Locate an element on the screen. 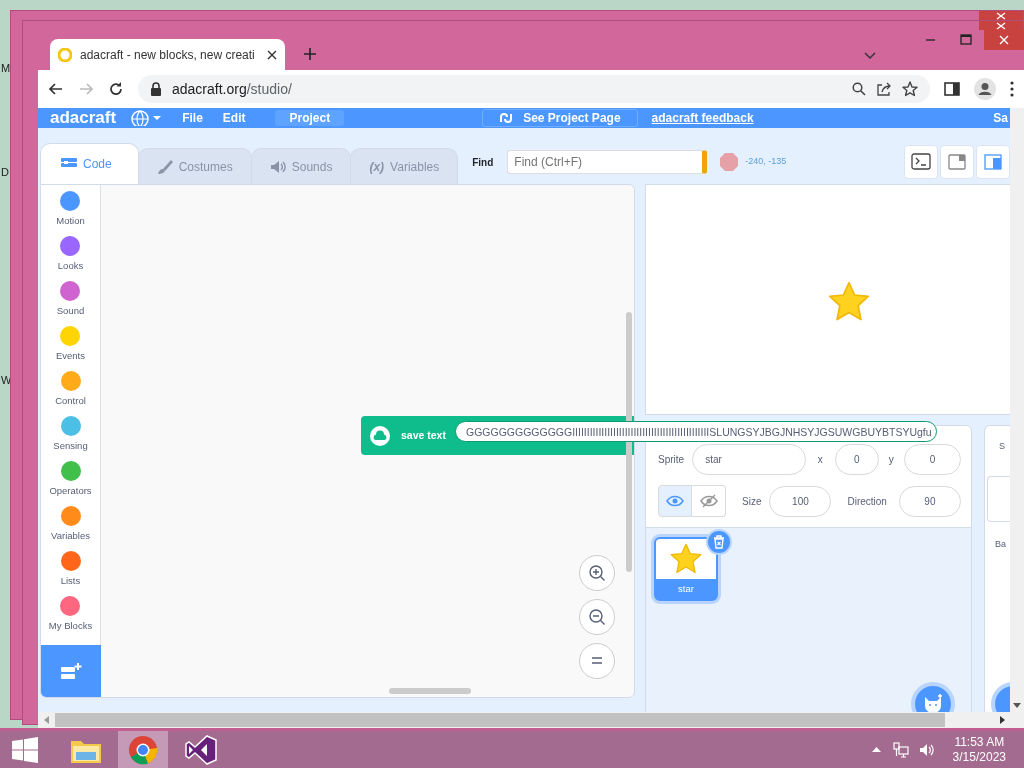 This screenshot has width=1024, height=768. add-extension-button is located at coordinates (71, 671).